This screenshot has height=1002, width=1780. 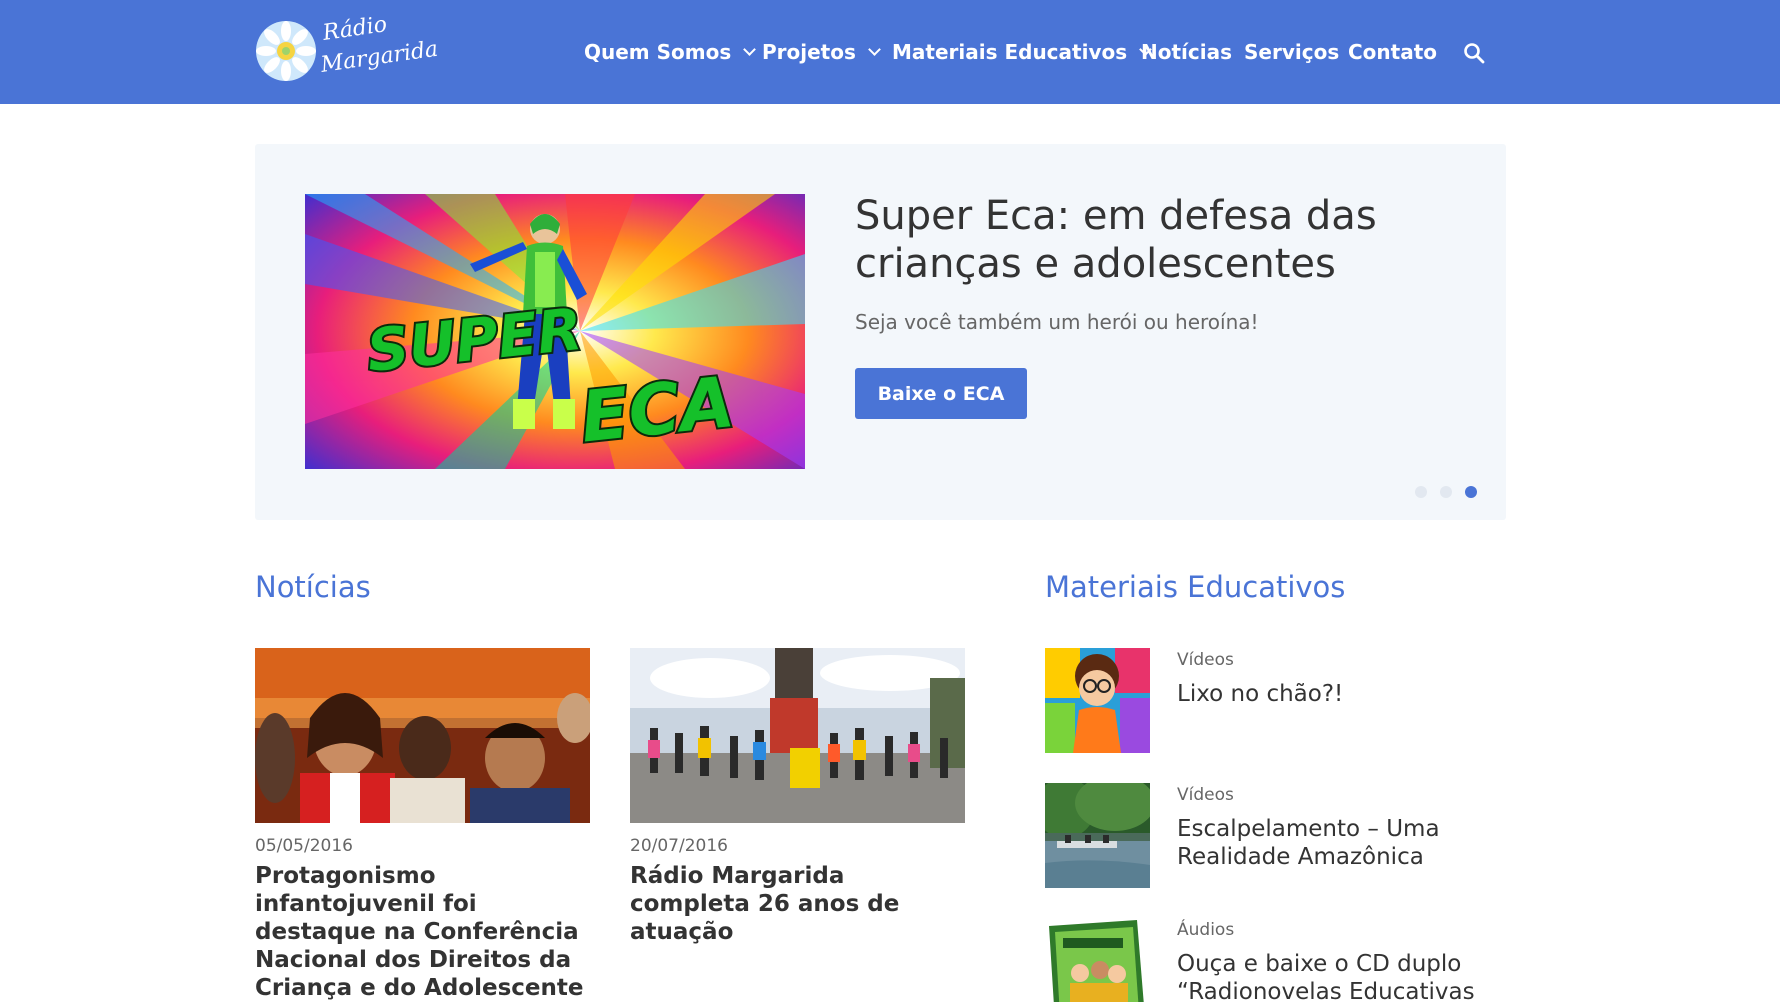 I want to click on cartoon-boy-thumbnail, so click(x=1097, y=700).